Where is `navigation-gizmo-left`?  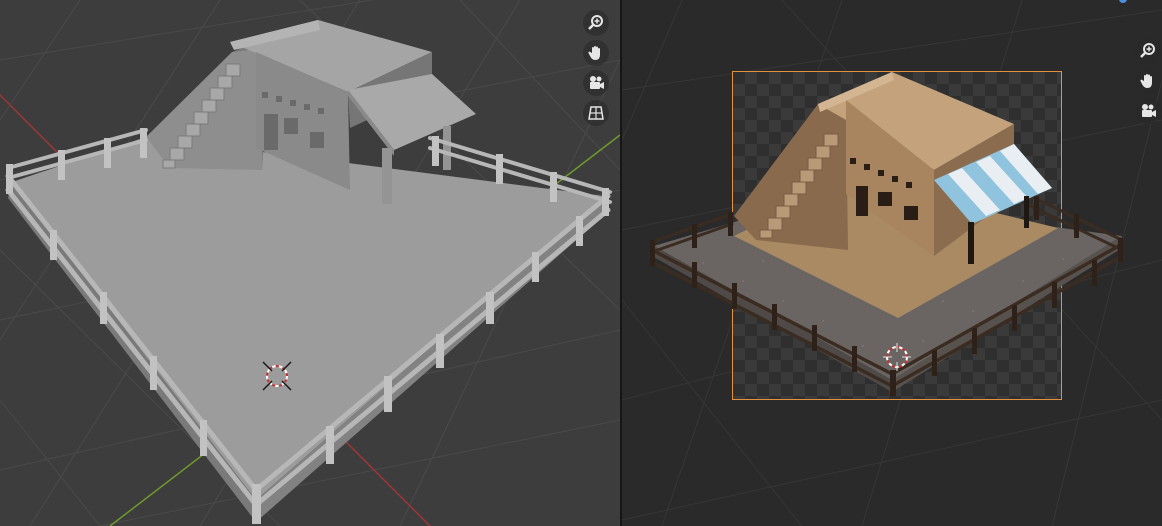 navigation-gizmo-left is located at coordinates (597, 70).